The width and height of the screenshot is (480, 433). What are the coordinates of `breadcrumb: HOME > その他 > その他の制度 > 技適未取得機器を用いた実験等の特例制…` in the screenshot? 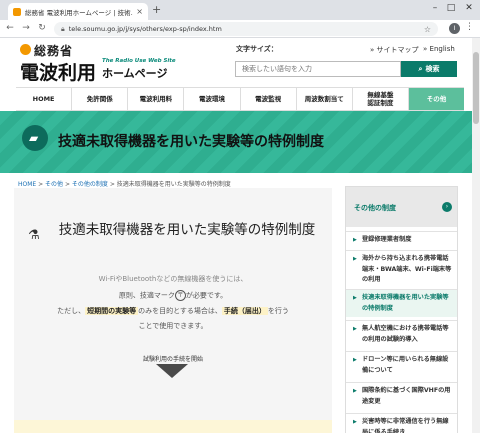 It's located at (124, 183).